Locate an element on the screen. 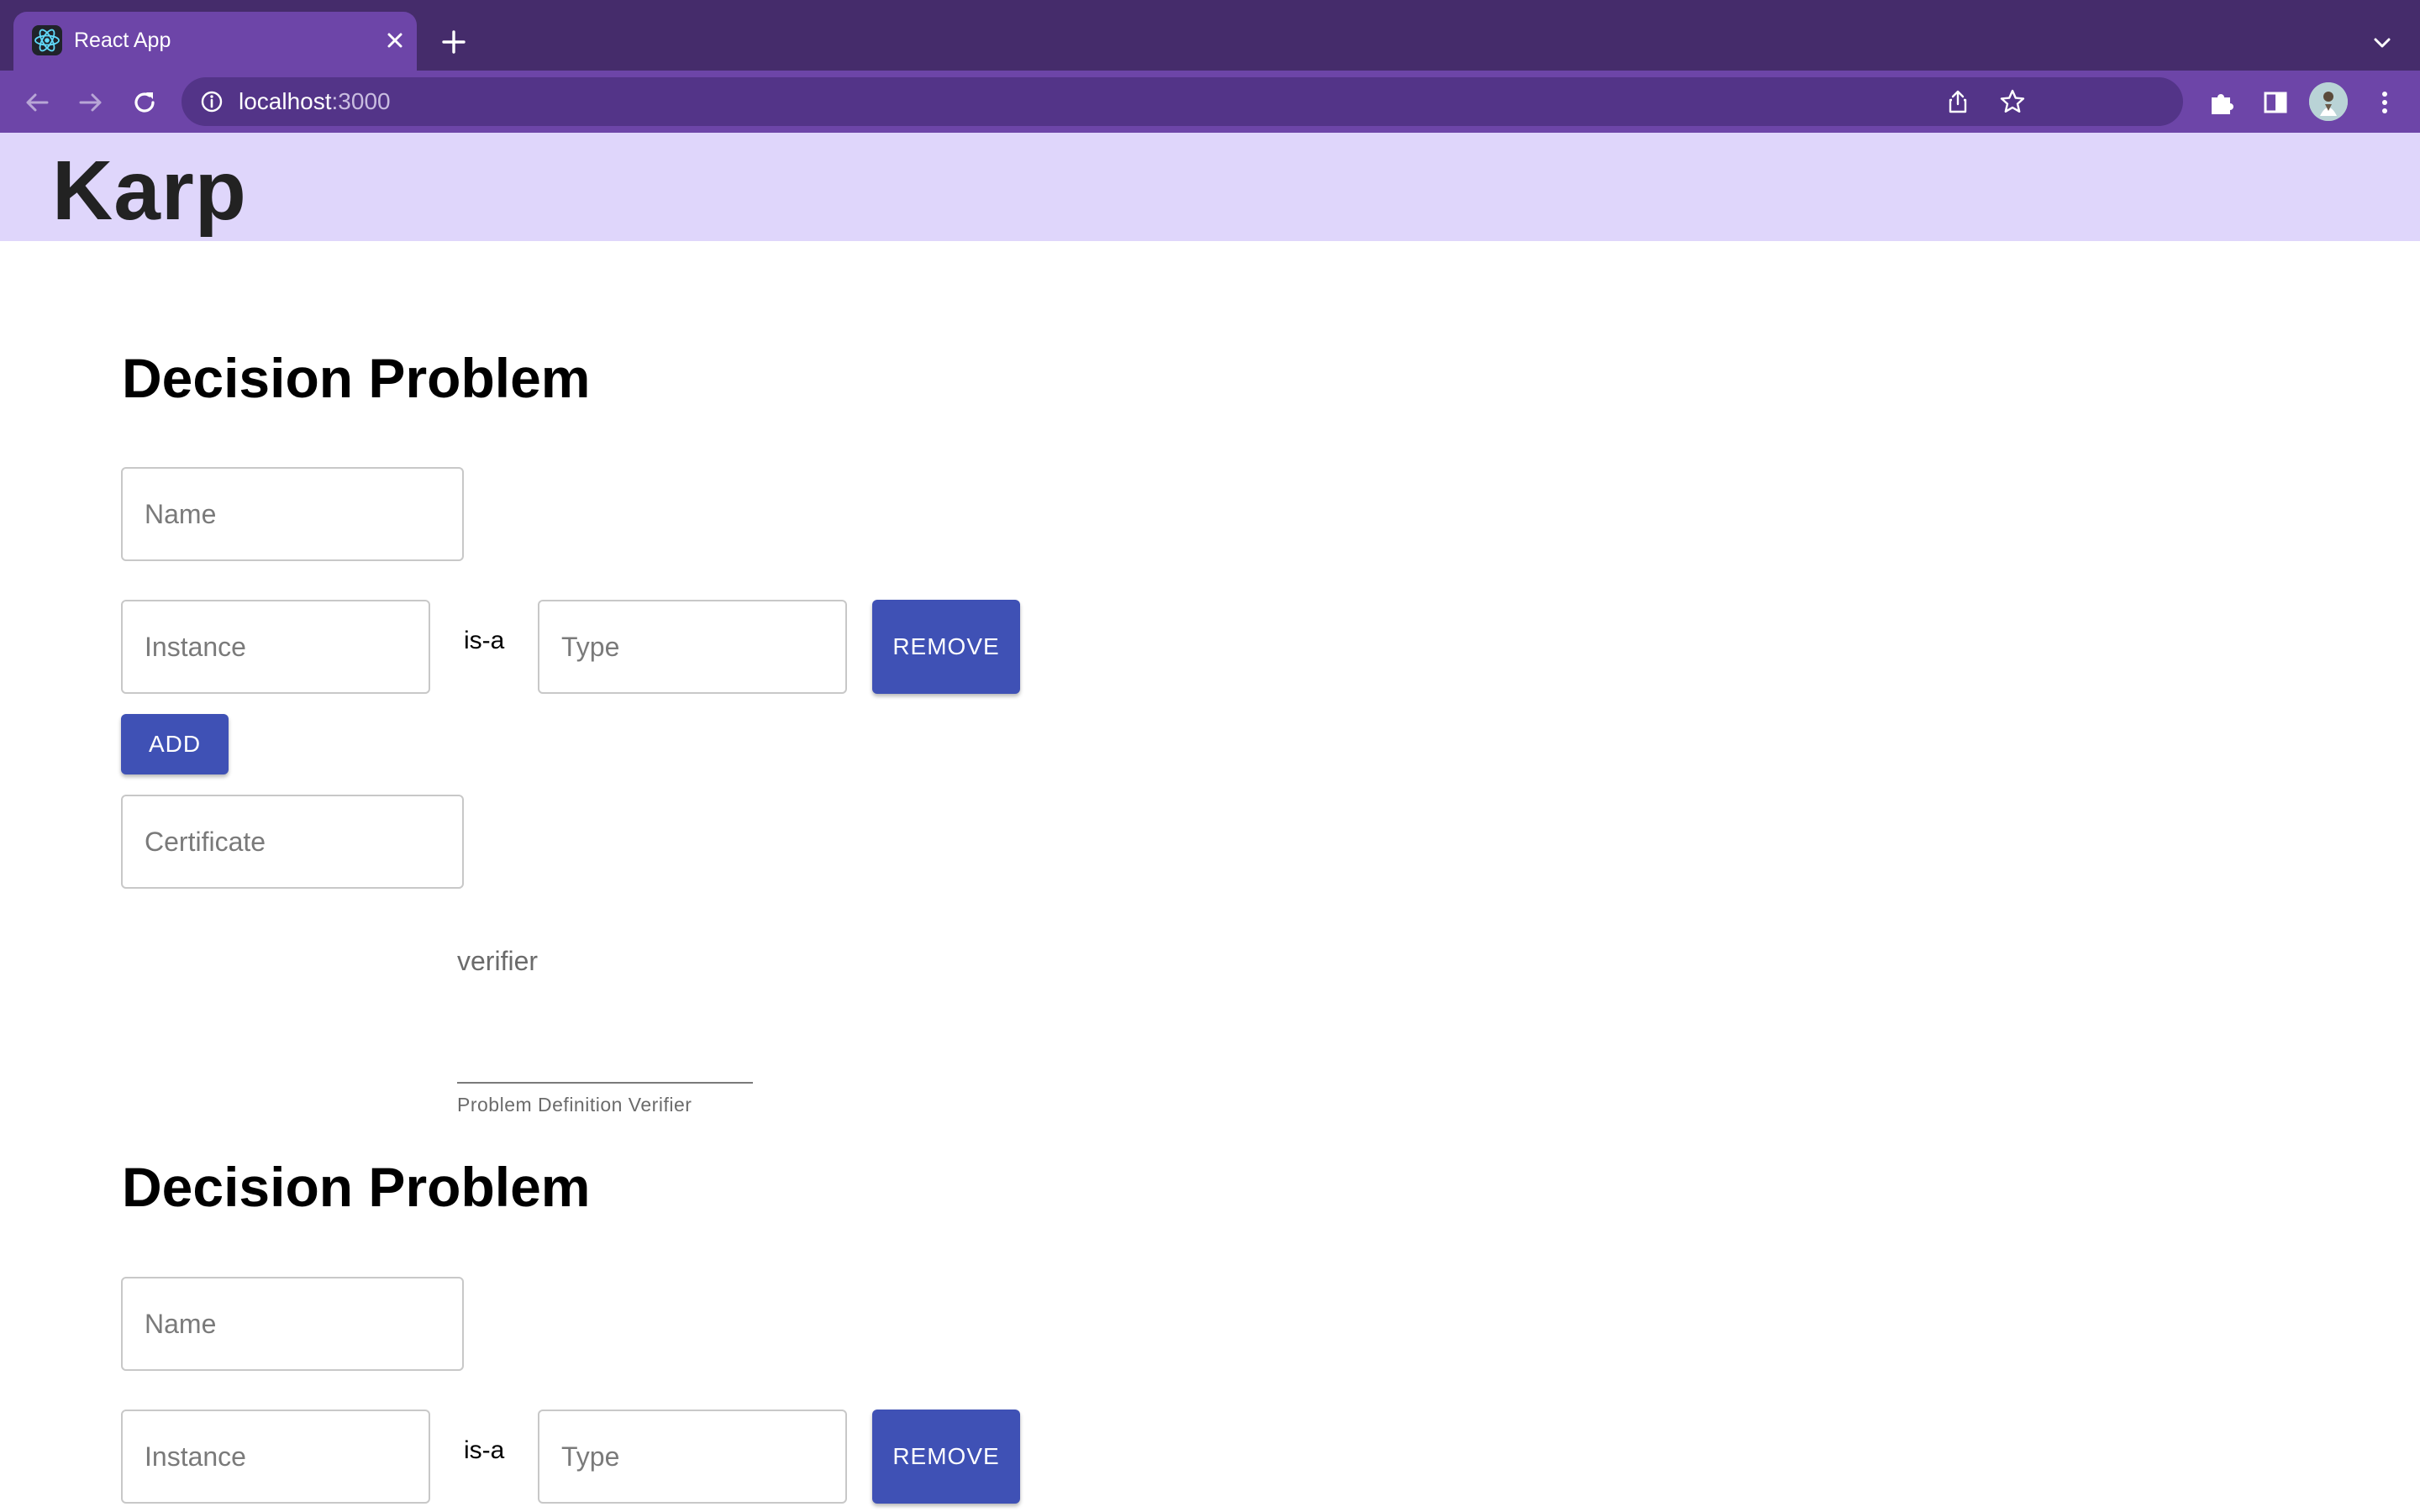 The width and height of the screenshot is (2420, 1512). add-button: ADD is located at coordinates (175, 744).